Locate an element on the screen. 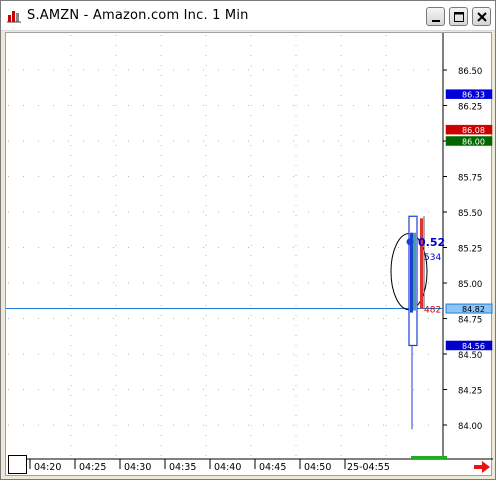 The image size is (496, 480). price-marker-label: 86.33 is located at coordinates (473, 95).